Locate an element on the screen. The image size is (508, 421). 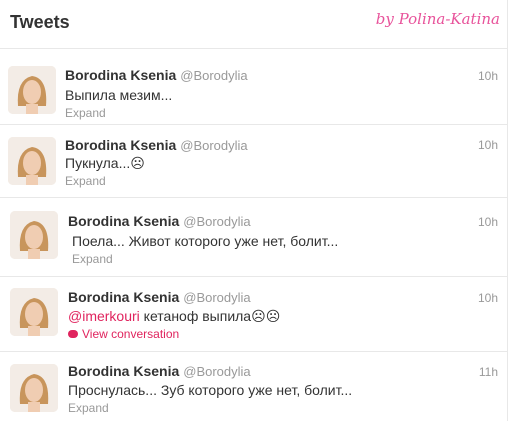
page-title: Tweets is located at coordinates (40, 22).